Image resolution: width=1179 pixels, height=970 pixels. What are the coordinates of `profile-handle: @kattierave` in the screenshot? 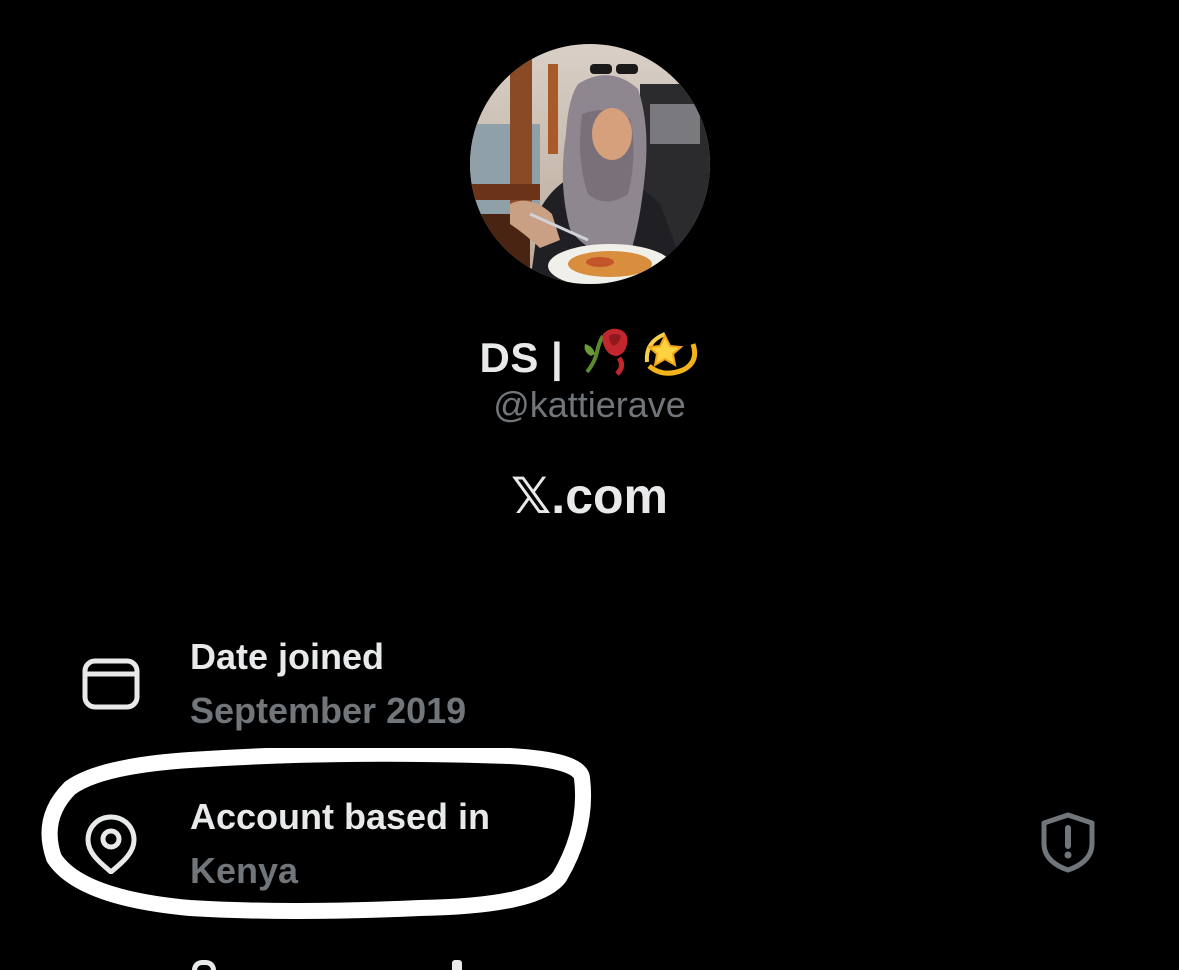 It's located at (589, 404).